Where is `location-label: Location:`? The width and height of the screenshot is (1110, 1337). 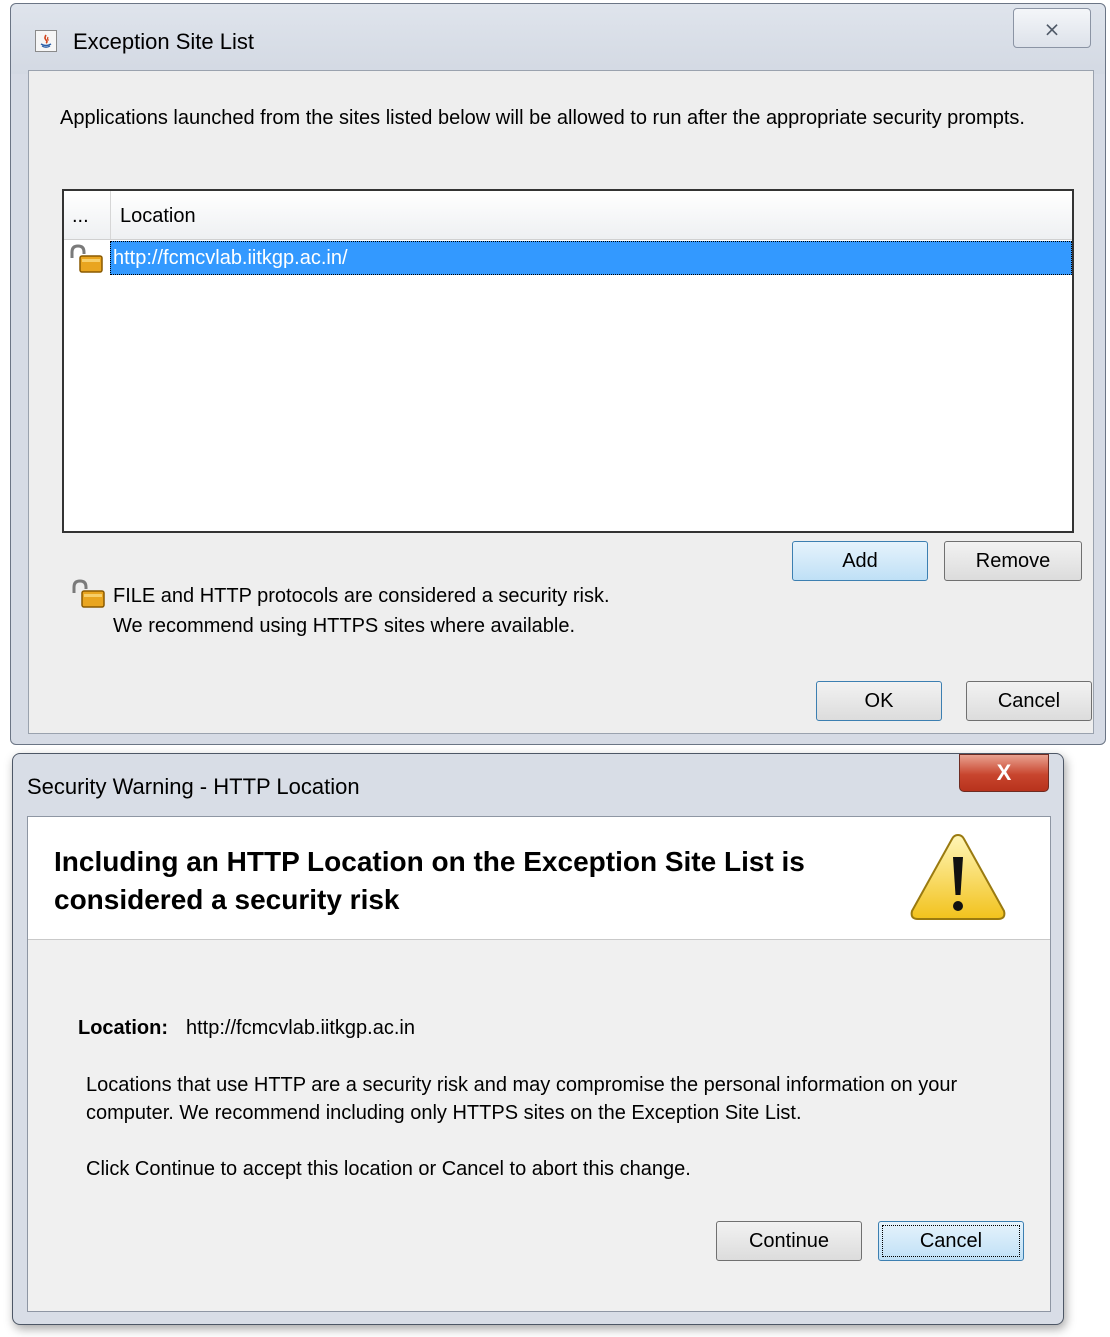
location-label: Location: is located at coordinates (123, 1028).